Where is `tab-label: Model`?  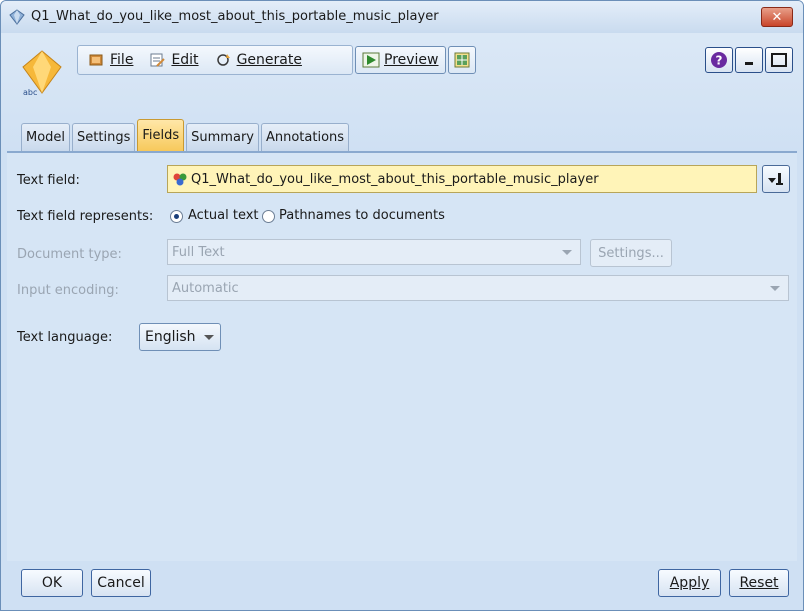 tab-label: Model is located at coordinates (46, 137).